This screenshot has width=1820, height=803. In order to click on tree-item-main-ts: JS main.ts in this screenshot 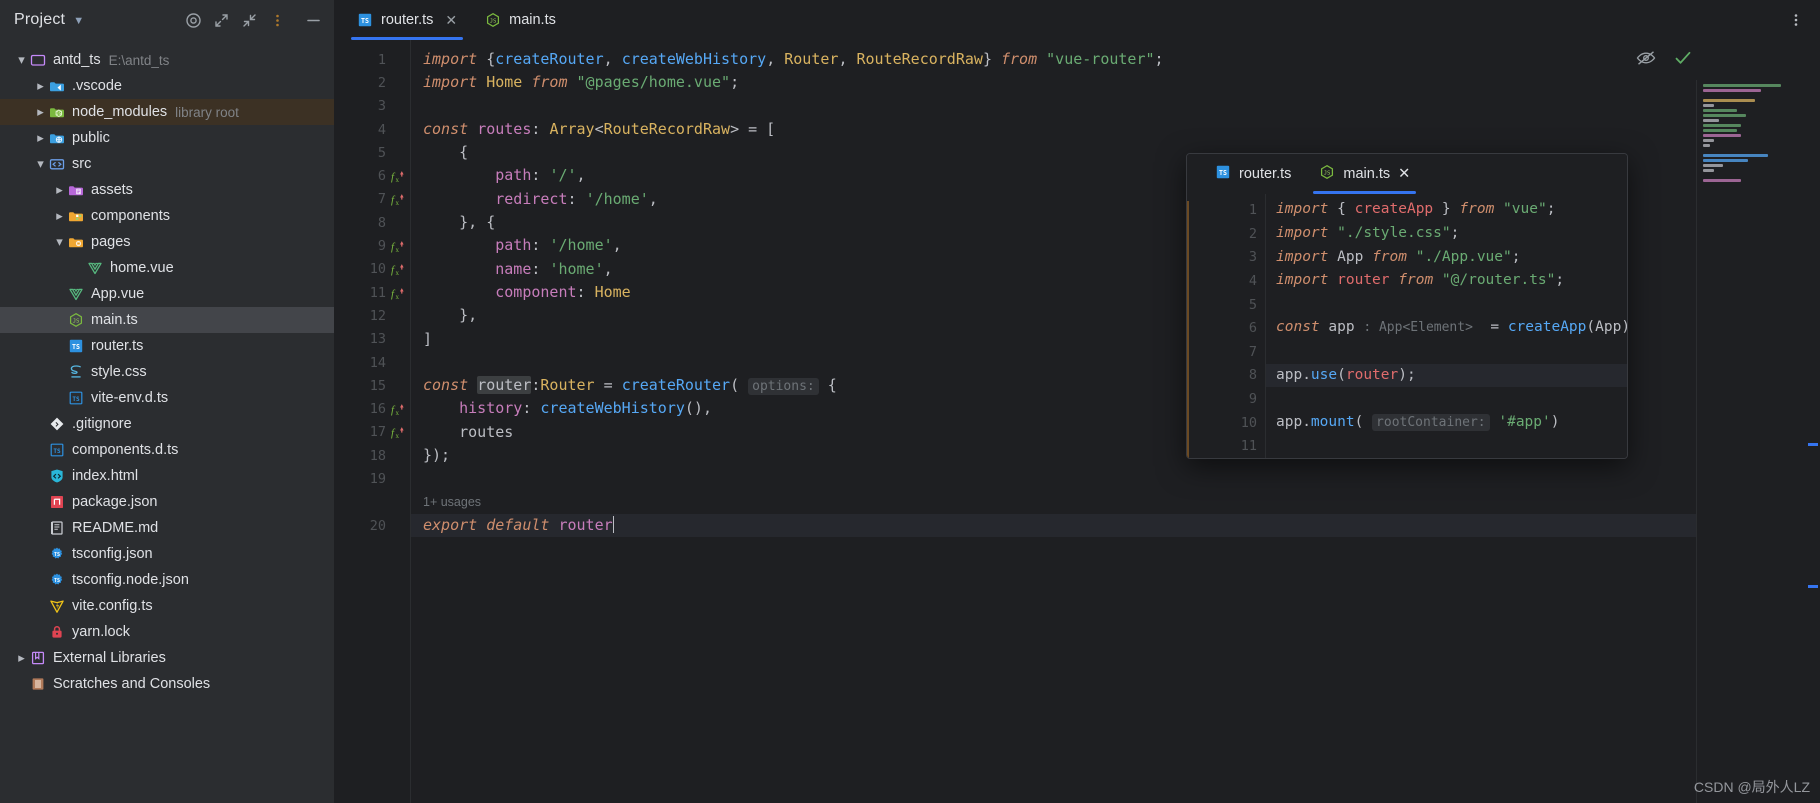, I will do `click(167, 320)`.